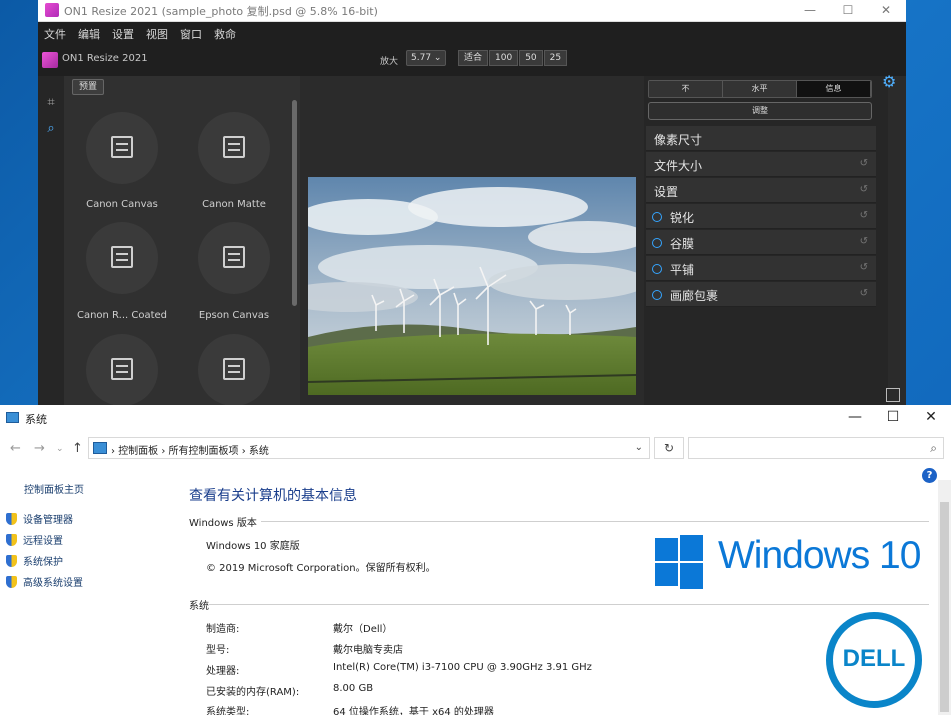 This screenshot has width=951, height=715. Describe the element at coordinates (694, 296) in the screenshot. I see `section-label: 画廊包裹` at that location.